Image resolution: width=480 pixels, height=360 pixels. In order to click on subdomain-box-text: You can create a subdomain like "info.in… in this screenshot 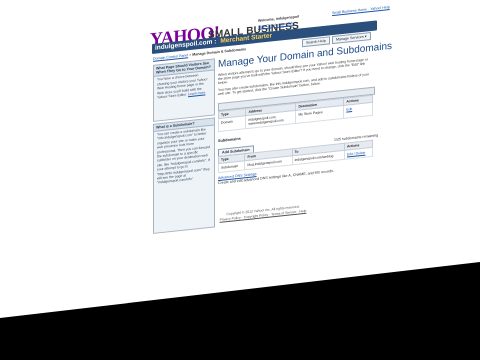, I will do `click(183, 156)`.